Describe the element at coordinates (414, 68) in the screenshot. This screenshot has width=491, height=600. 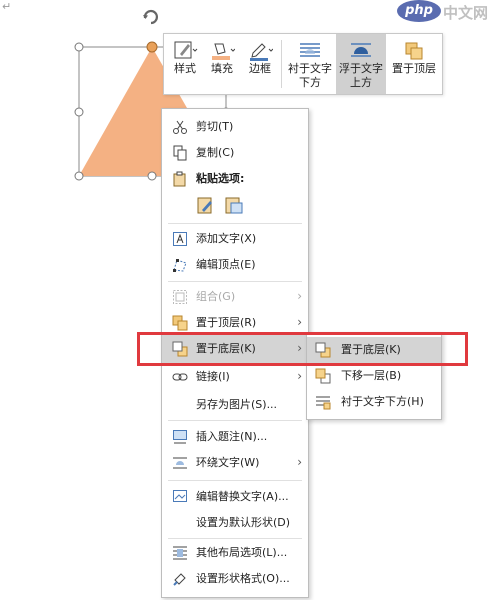
I see `bring-to-front-label: 置于顶层` at that location.